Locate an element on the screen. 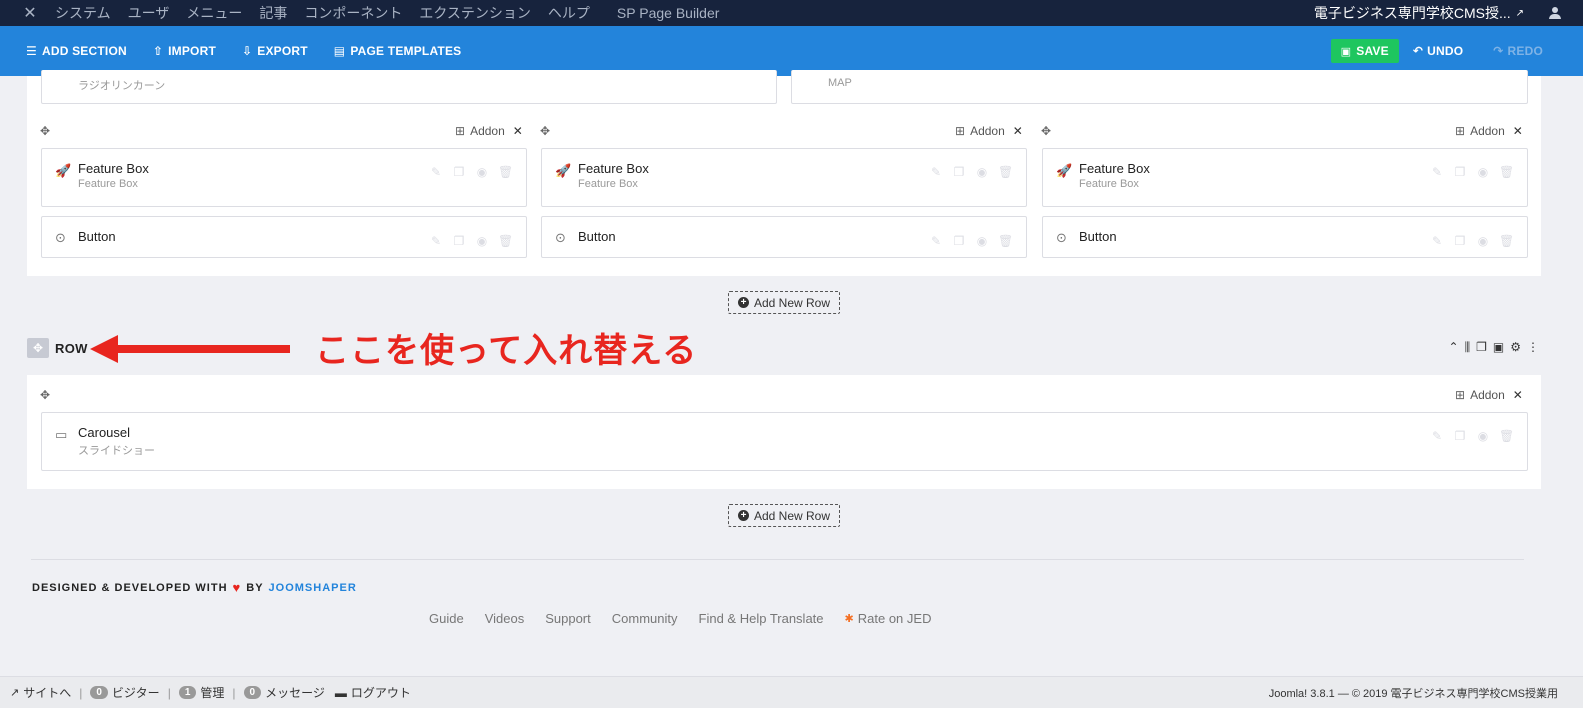  upload-icon: ⇧ is located at coordinates (158, 51).